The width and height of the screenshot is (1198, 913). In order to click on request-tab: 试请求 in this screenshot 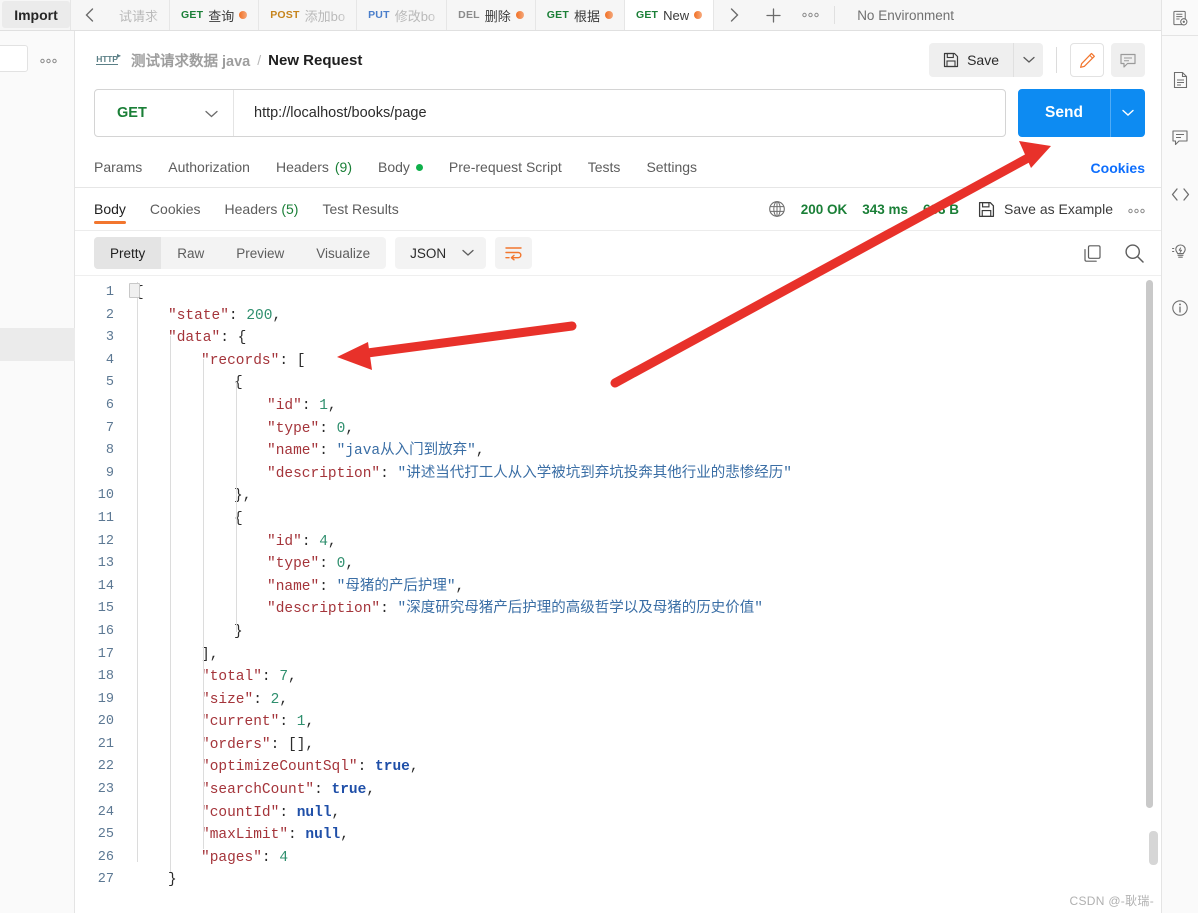, I will do `click(139, 15)`.